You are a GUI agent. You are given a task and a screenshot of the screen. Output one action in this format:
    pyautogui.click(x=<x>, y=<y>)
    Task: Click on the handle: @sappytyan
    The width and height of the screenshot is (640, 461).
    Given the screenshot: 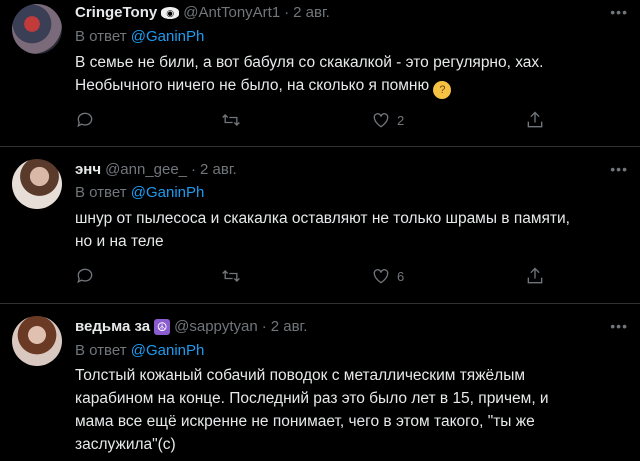 What is the action you would take?
    pyautogui.click(x=216, y=326)
    